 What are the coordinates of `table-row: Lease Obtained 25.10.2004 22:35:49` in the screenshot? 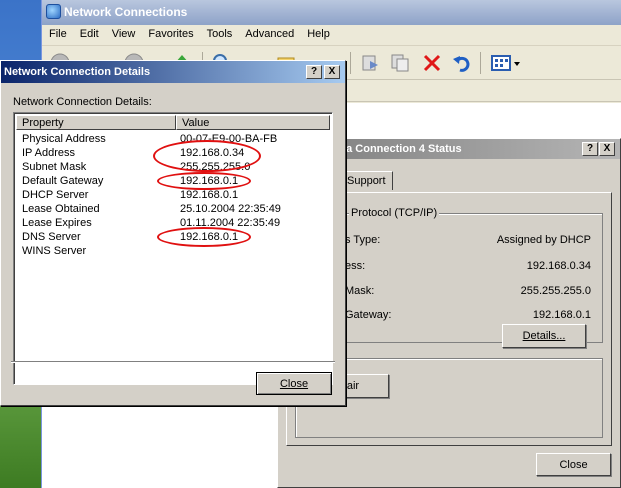 It's located at (175, 210).